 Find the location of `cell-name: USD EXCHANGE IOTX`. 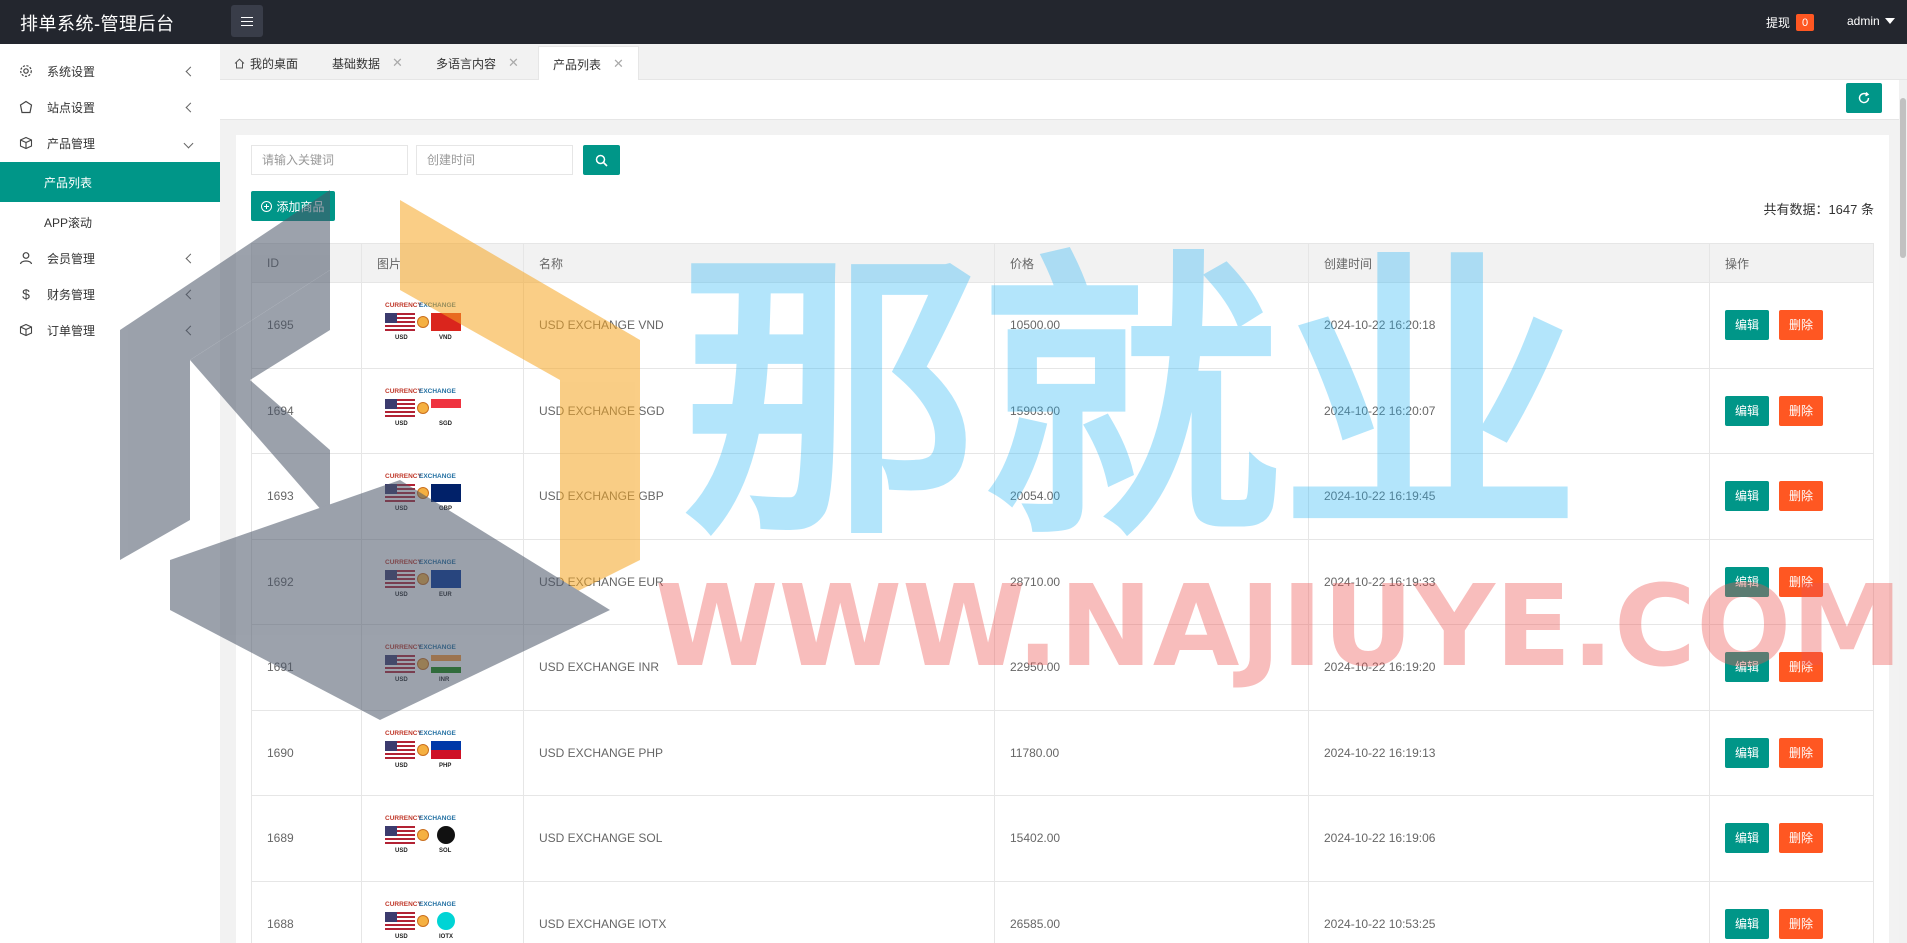

cell-name: USD EXCHANGE IOTX is located at coordinates (759, 911).